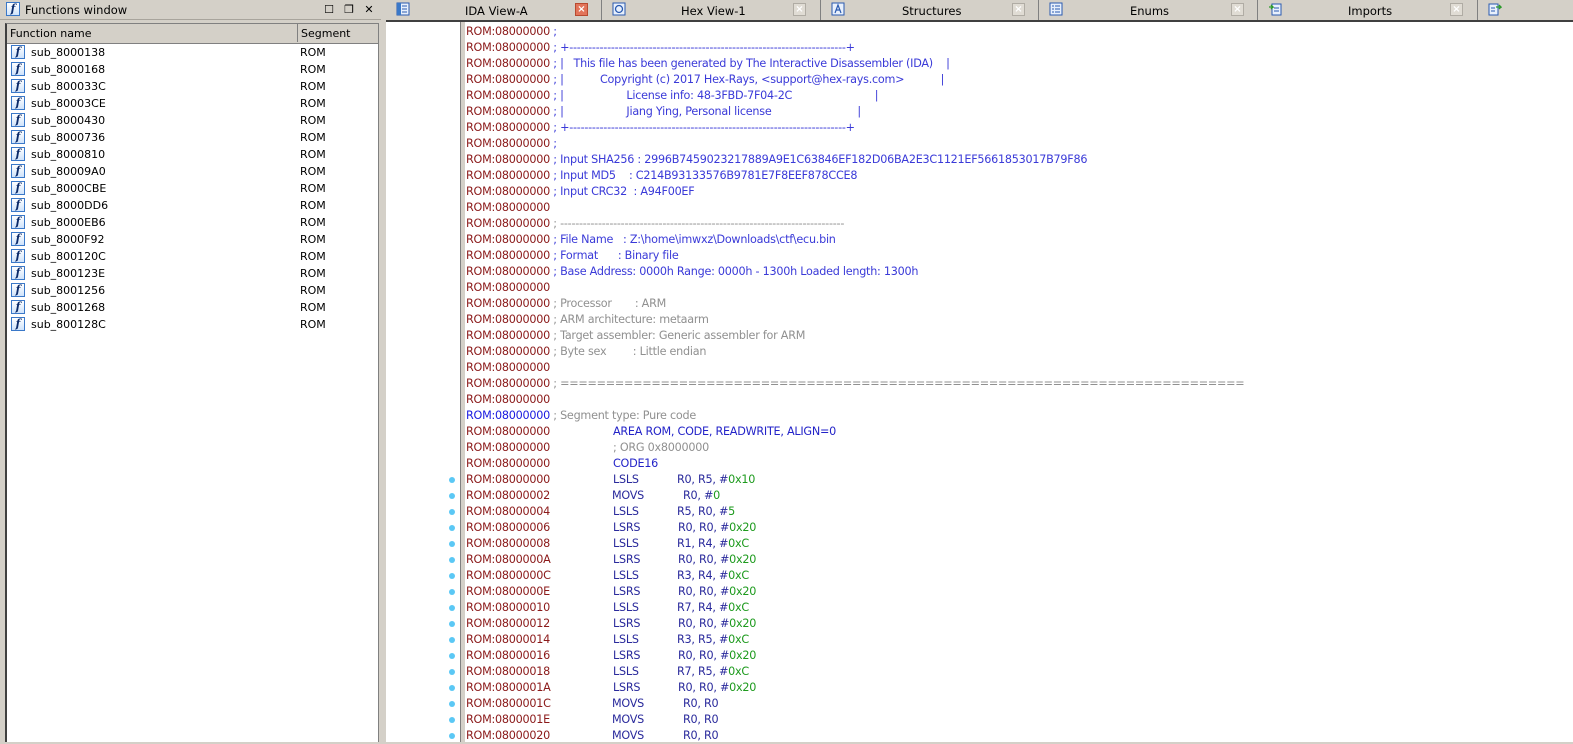 The image size is (1573, 744). What do you see at coordinates (1016, 192) in the screenshot?
I see `listing-line: ROM:08000000 ; Input CRC32 : A94F00EF` at bounding box center [1016, 192].